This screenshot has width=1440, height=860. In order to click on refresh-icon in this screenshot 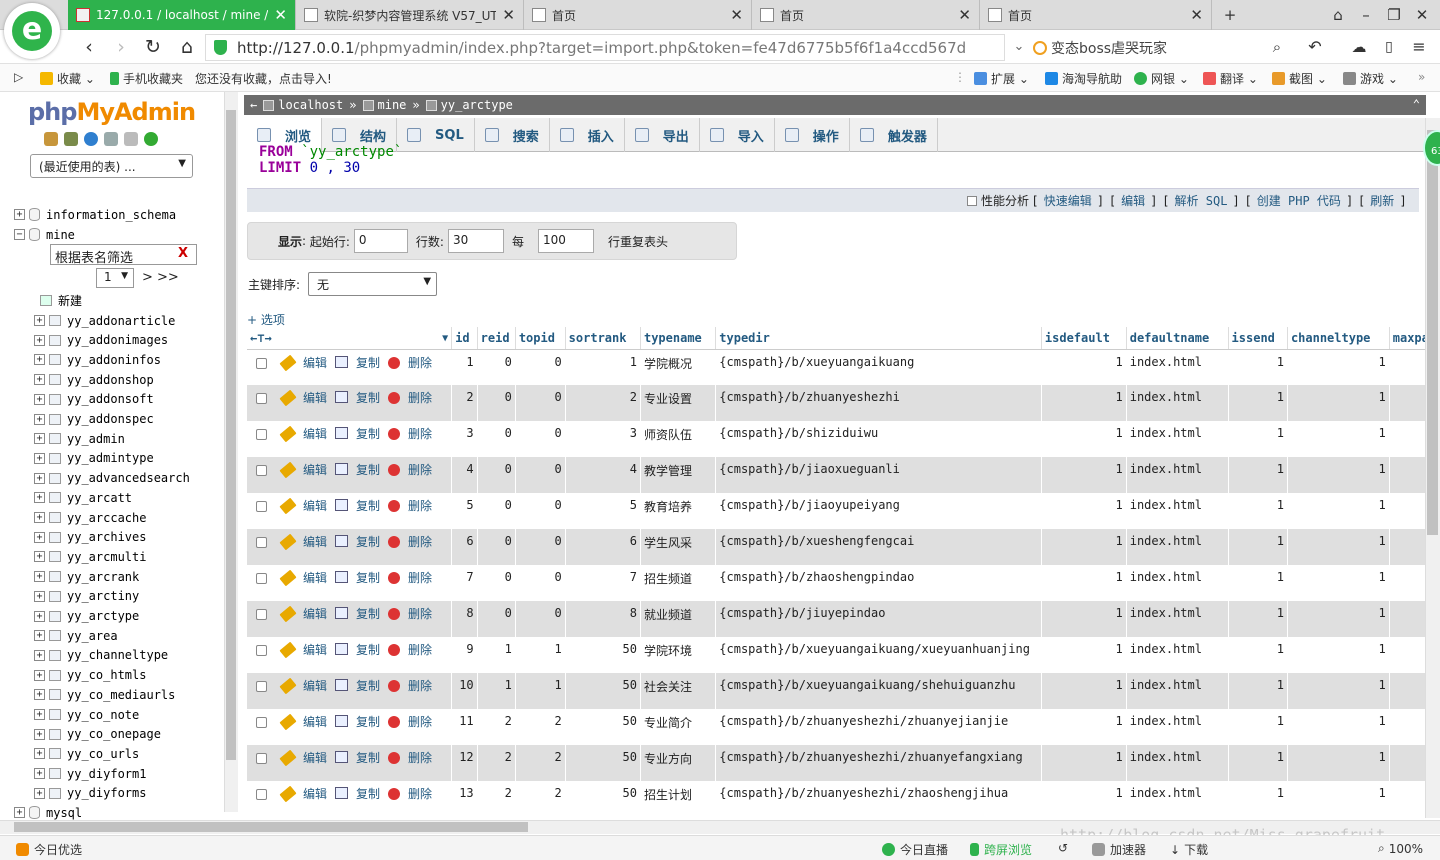, I will do `click(151, 139)`.